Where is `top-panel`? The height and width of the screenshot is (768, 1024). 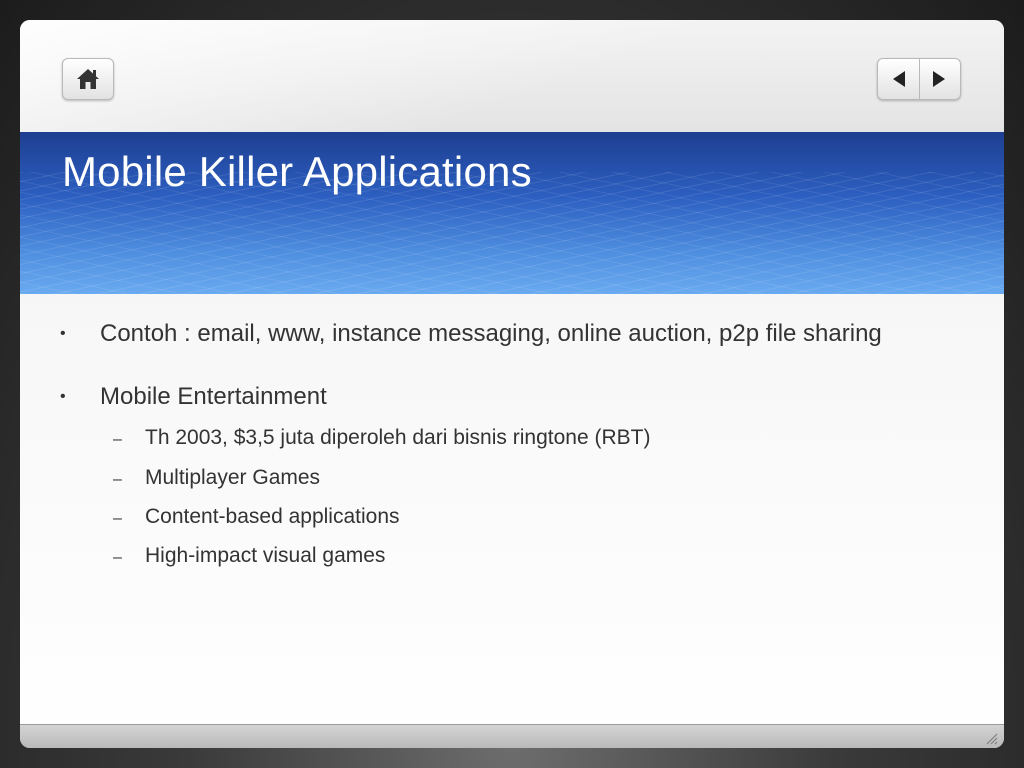 top-panel is located at coordinates (512, 76).